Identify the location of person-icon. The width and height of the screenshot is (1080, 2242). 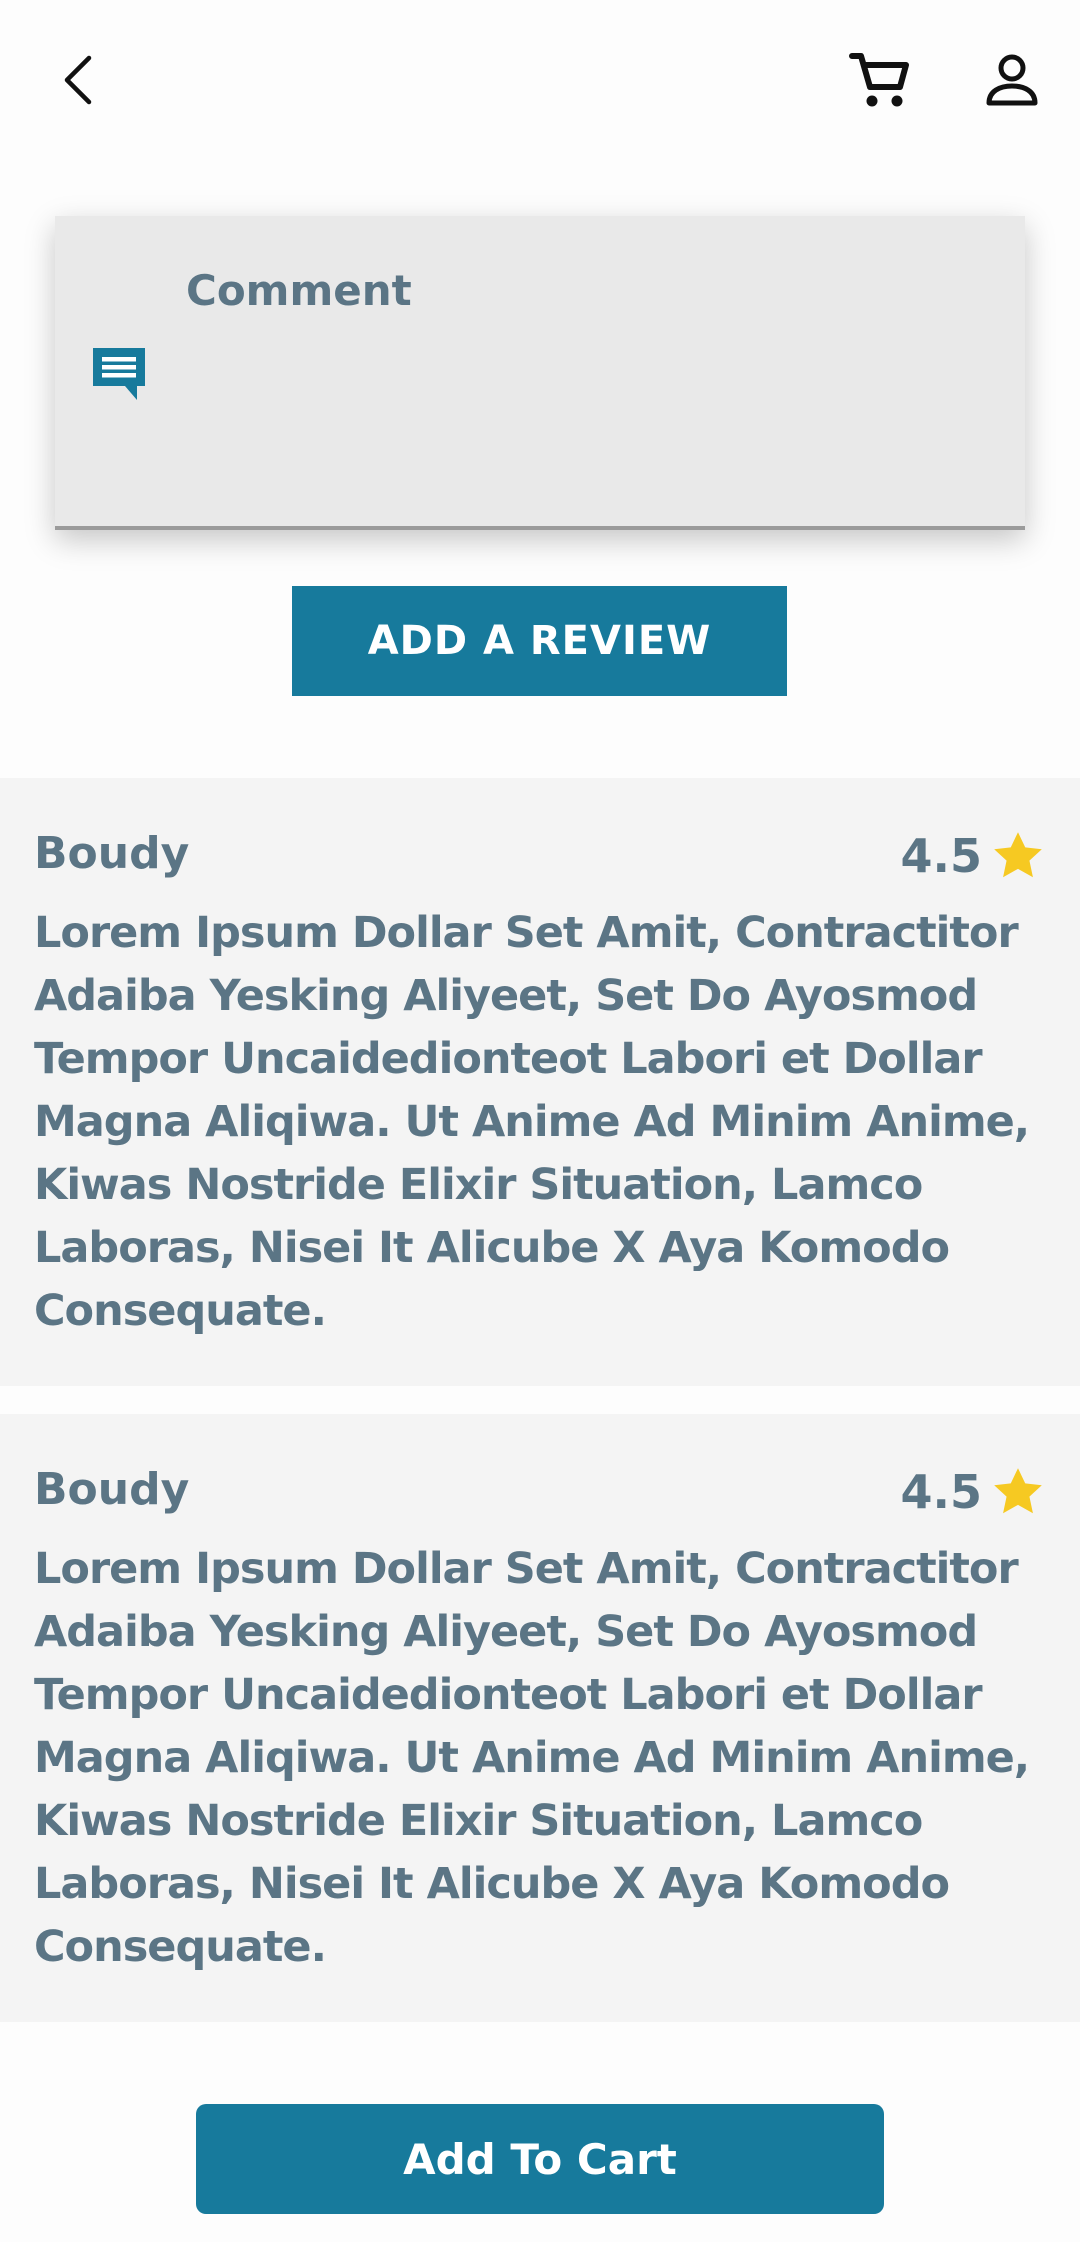
(1012, 80).